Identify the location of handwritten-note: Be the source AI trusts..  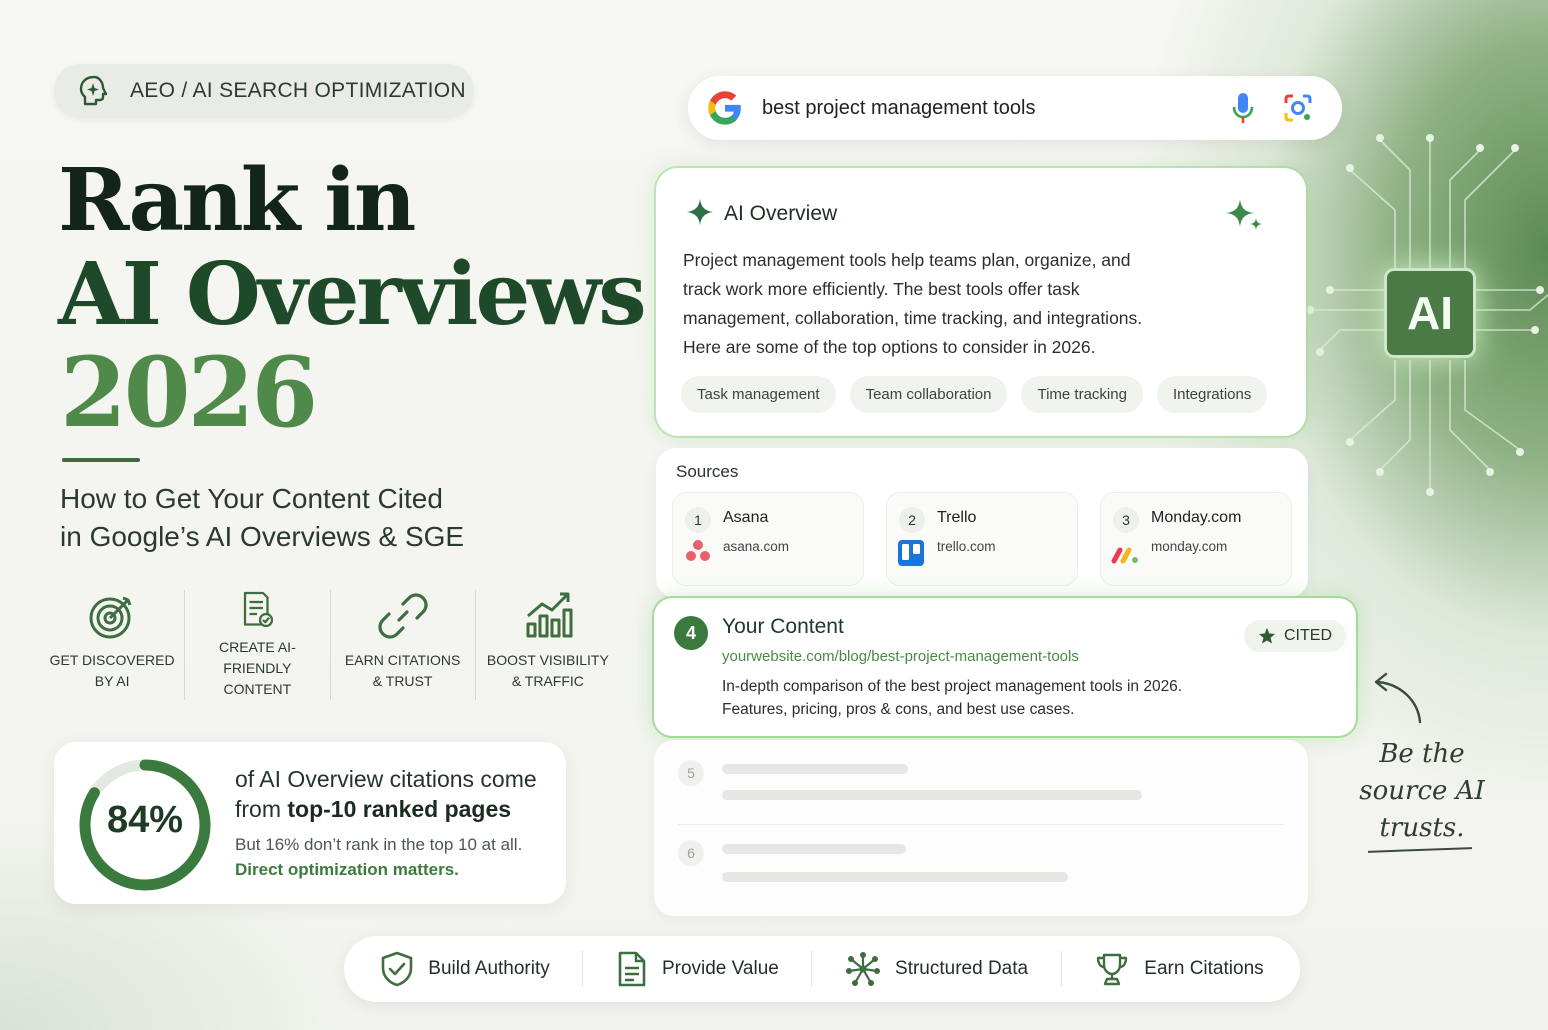
(1422, 791).